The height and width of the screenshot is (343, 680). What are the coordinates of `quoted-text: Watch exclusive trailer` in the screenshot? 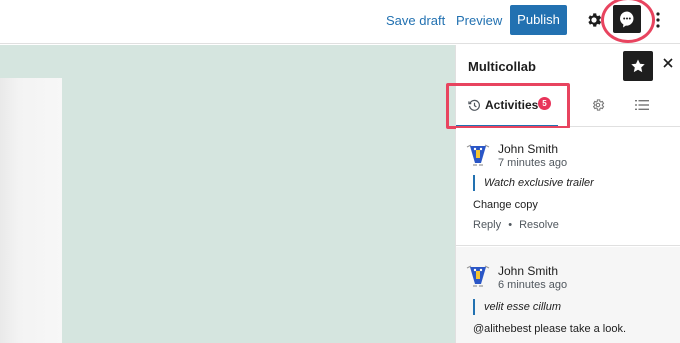 It's located at (533, 183).